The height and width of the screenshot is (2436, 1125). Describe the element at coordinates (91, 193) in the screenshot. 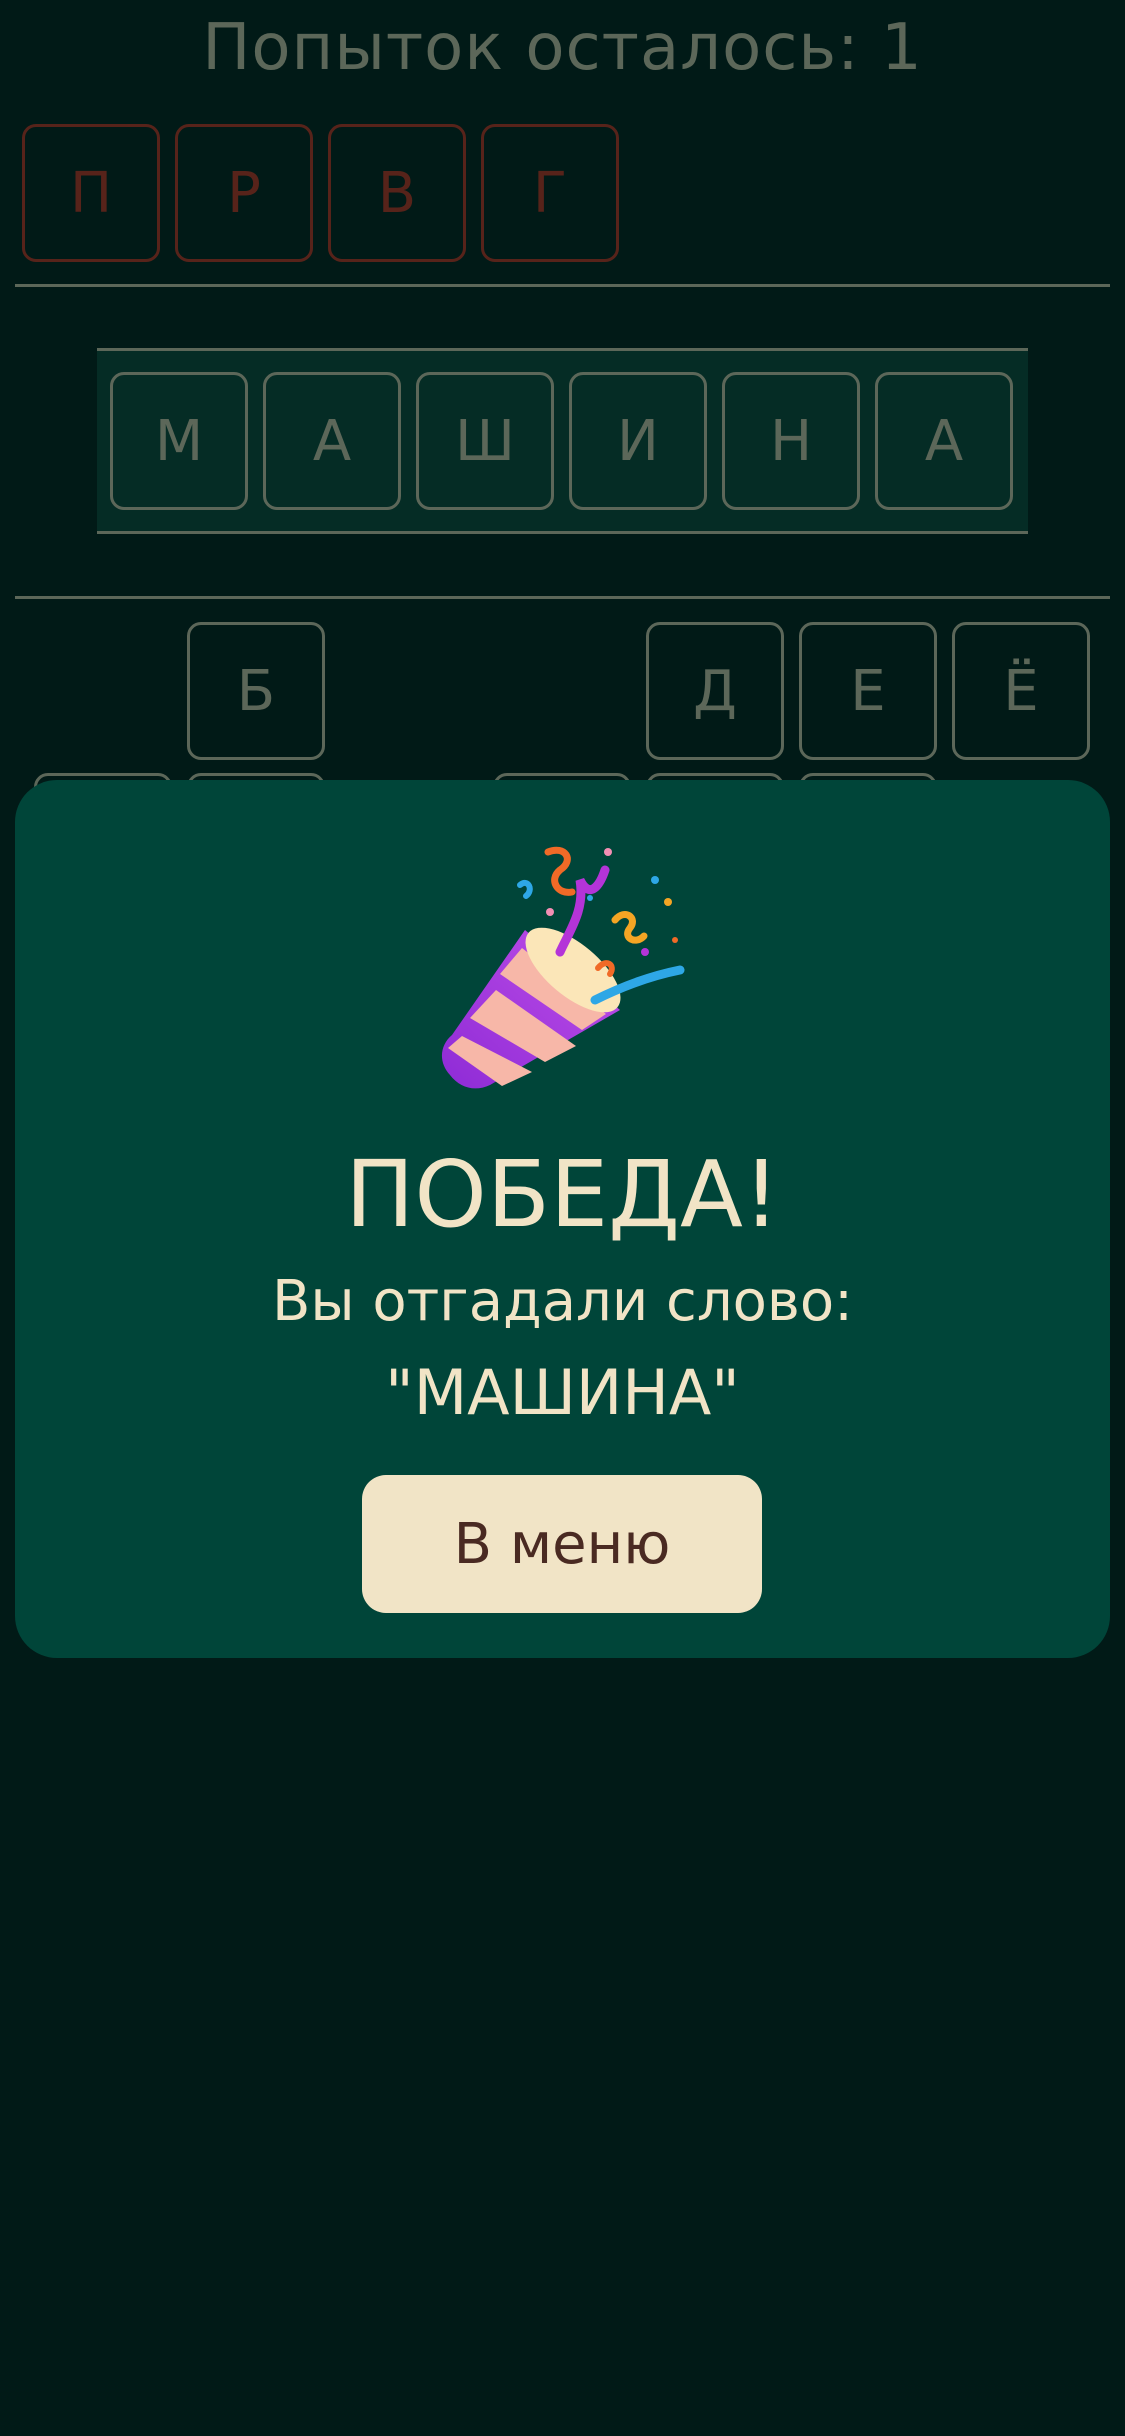

I see `wrong-letter-tile: П` at that location.